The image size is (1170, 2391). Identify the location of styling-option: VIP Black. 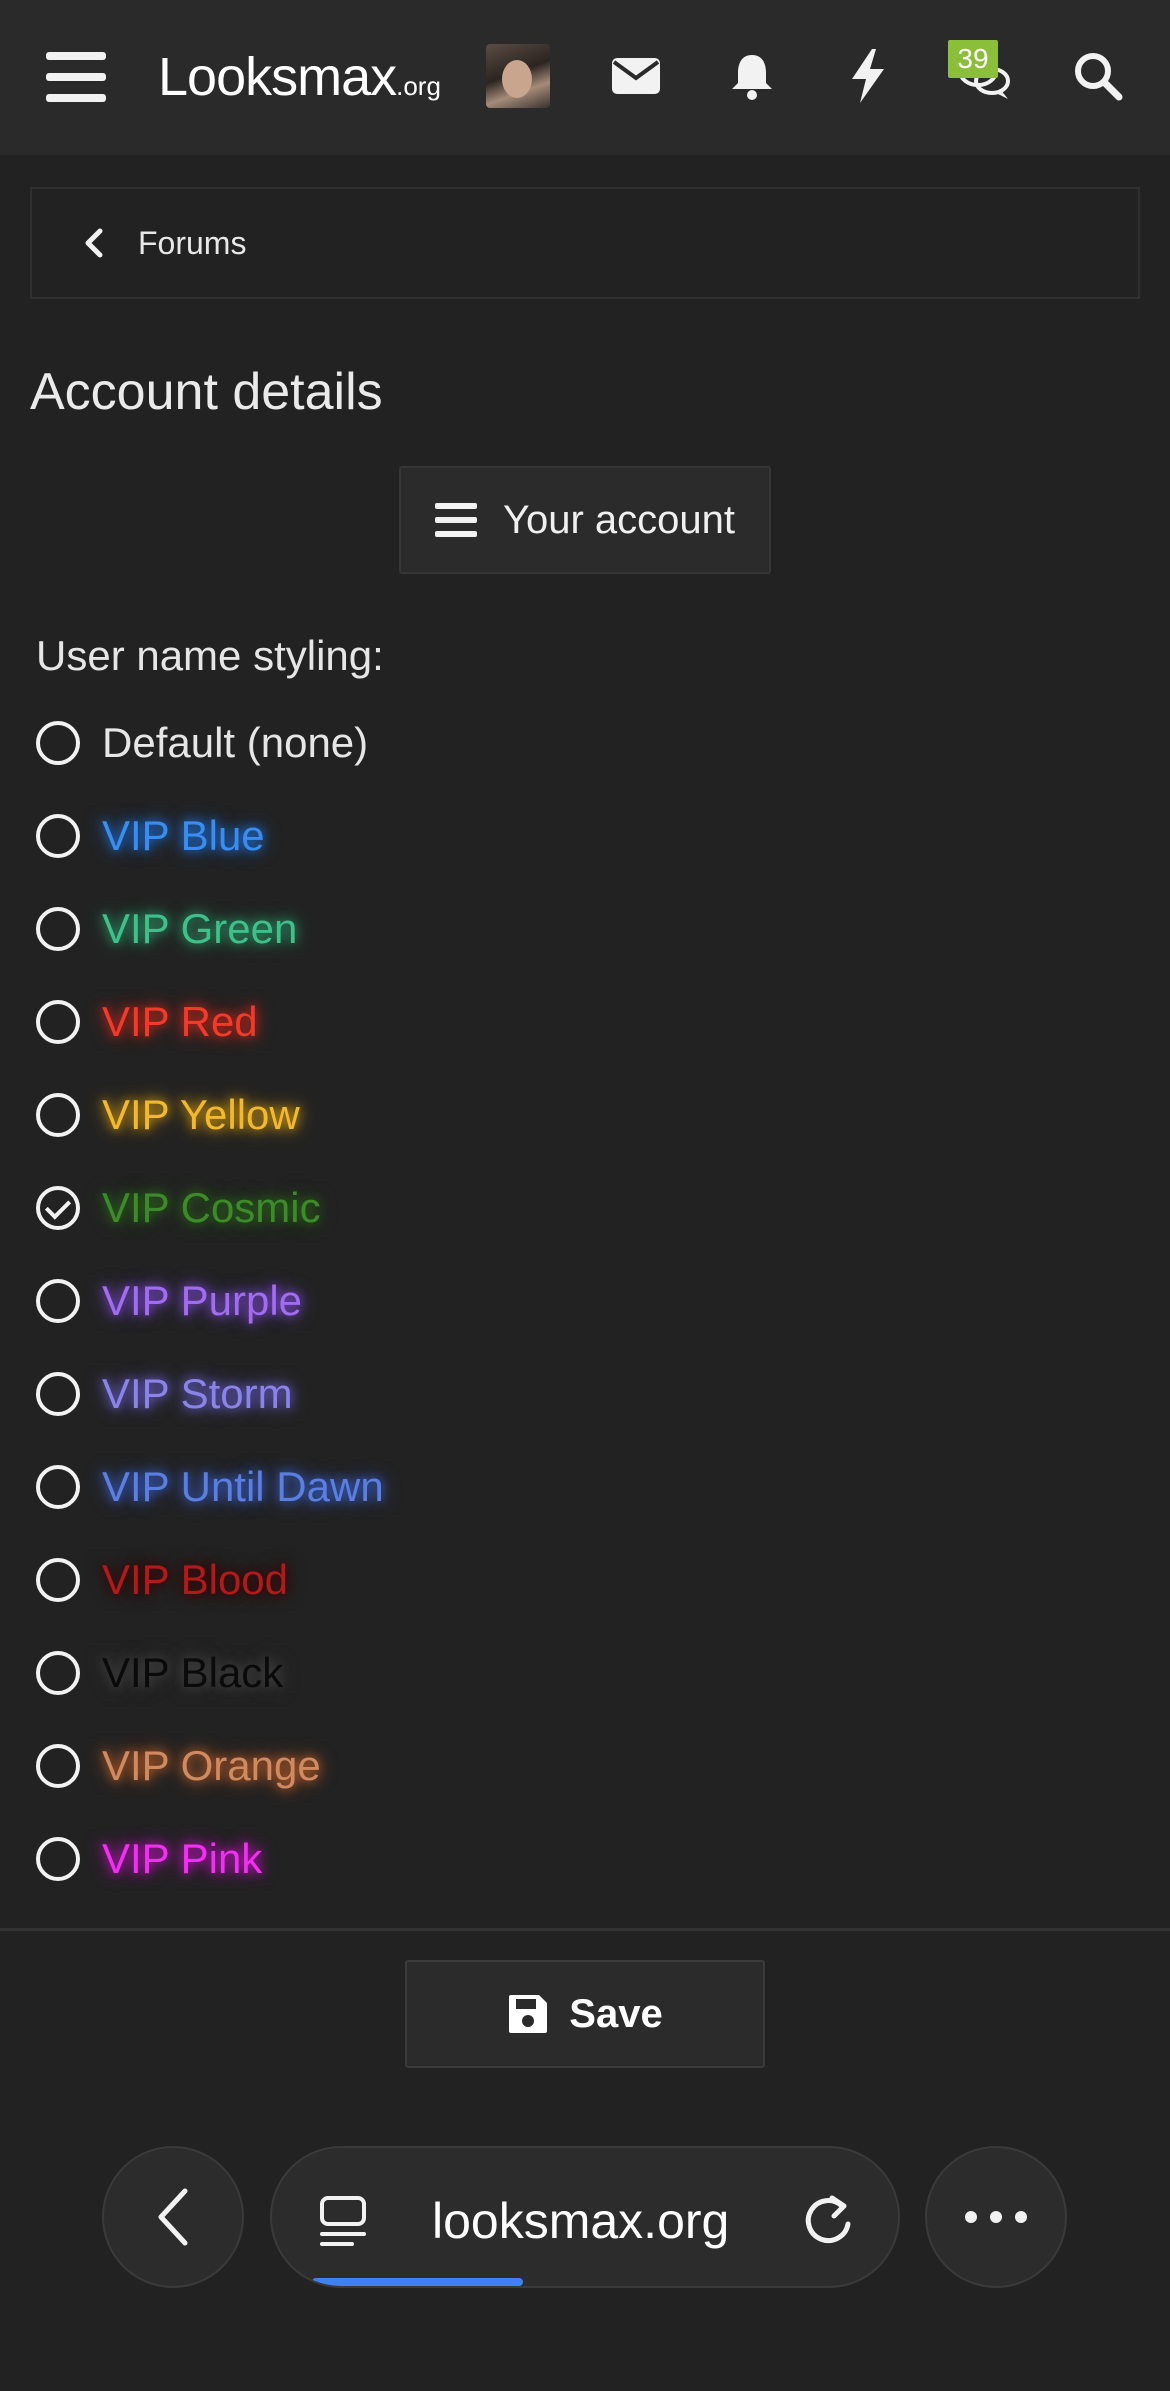
(159, 1673).